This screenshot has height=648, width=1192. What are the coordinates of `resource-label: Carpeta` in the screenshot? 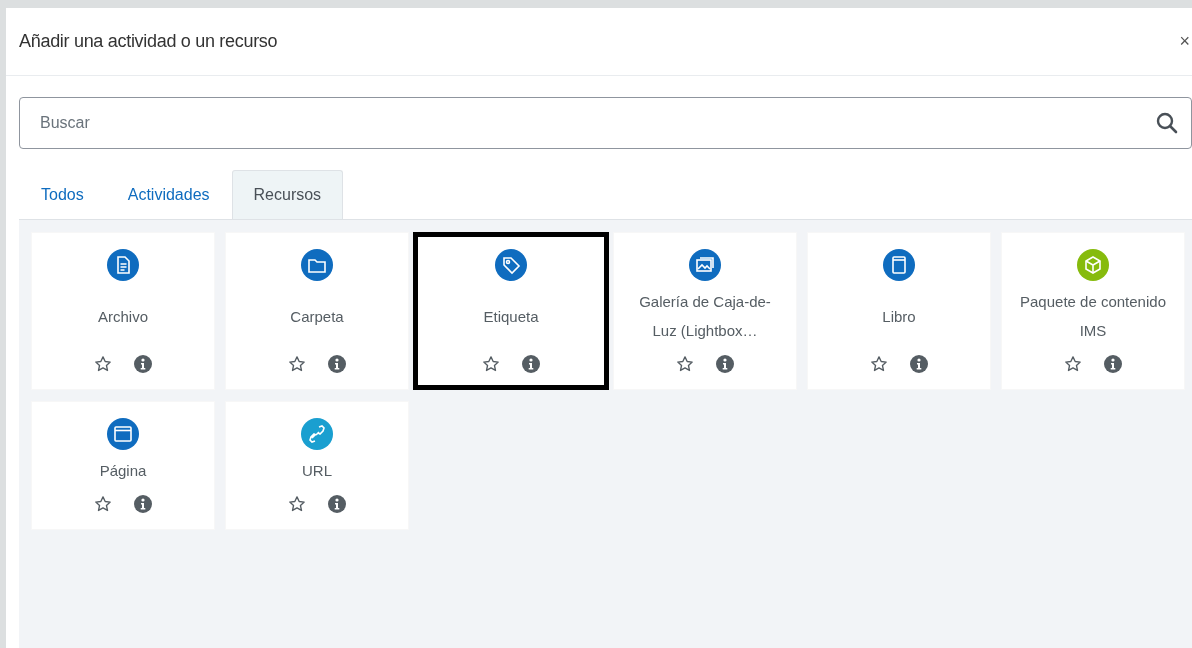 It's located at (317, 316).